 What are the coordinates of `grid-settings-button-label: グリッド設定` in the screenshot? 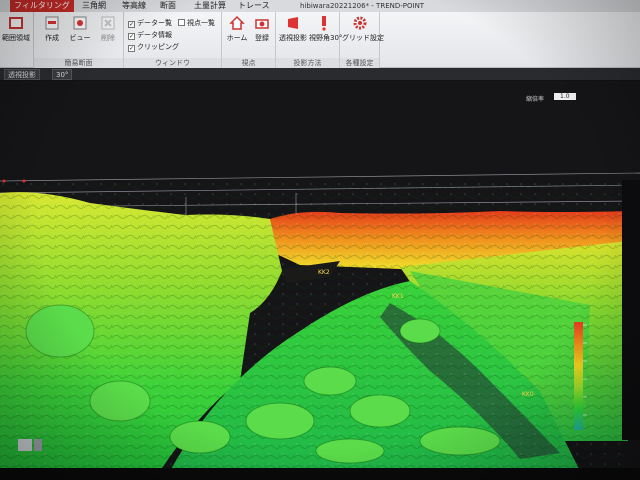 It's located at (363, 38).